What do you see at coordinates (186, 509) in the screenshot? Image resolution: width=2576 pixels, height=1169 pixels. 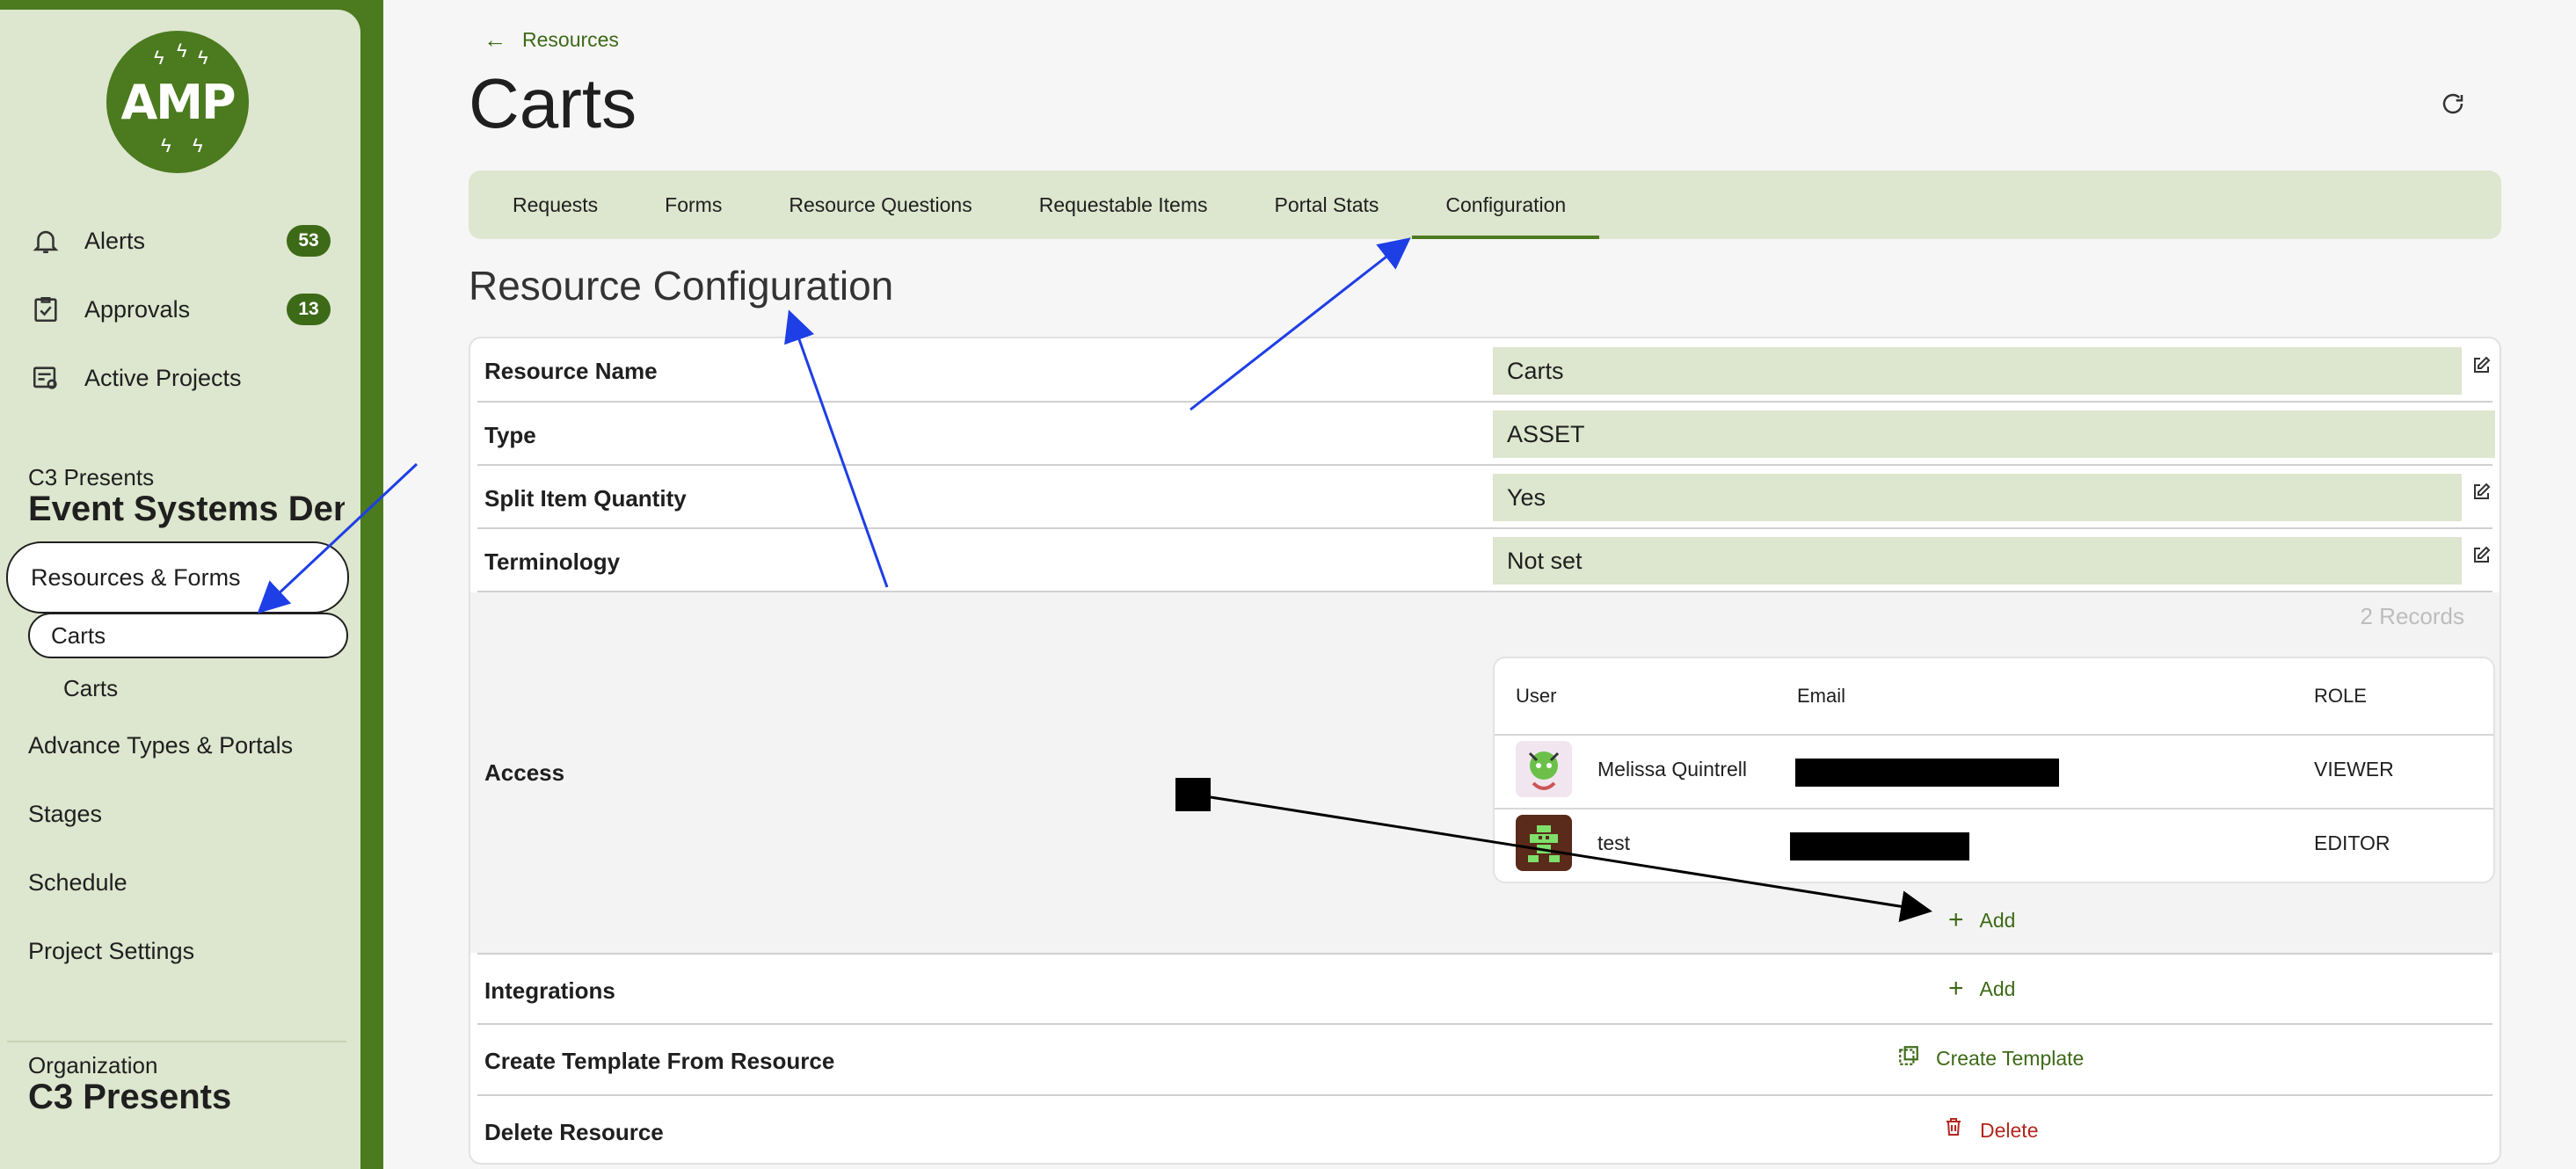 I see `project-name: Event Systems Den` at bounding box center [186, 509].